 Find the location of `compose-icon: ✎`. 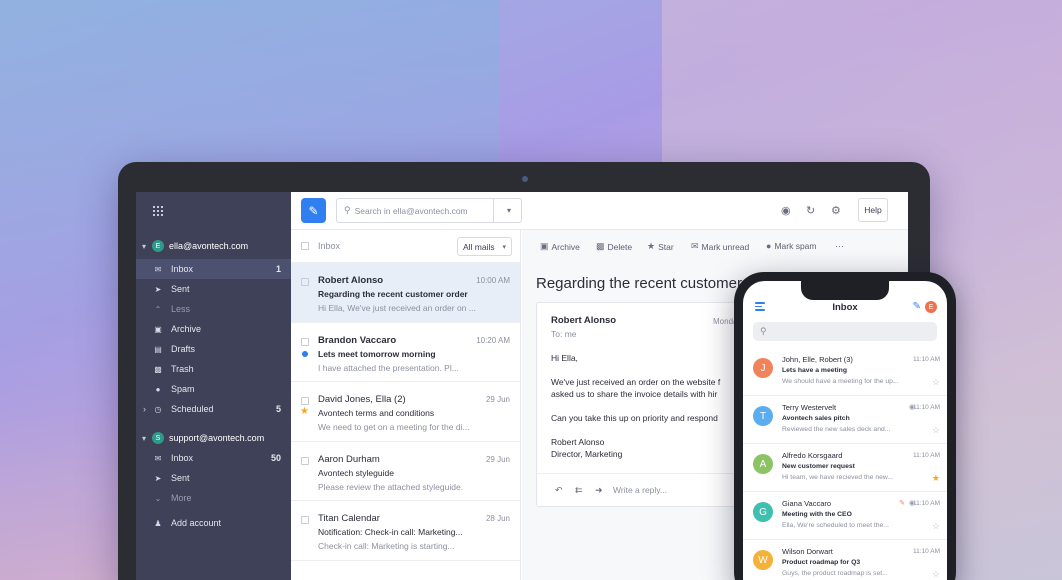

compose-icon: ✎ is located at coordinates (917, 306).